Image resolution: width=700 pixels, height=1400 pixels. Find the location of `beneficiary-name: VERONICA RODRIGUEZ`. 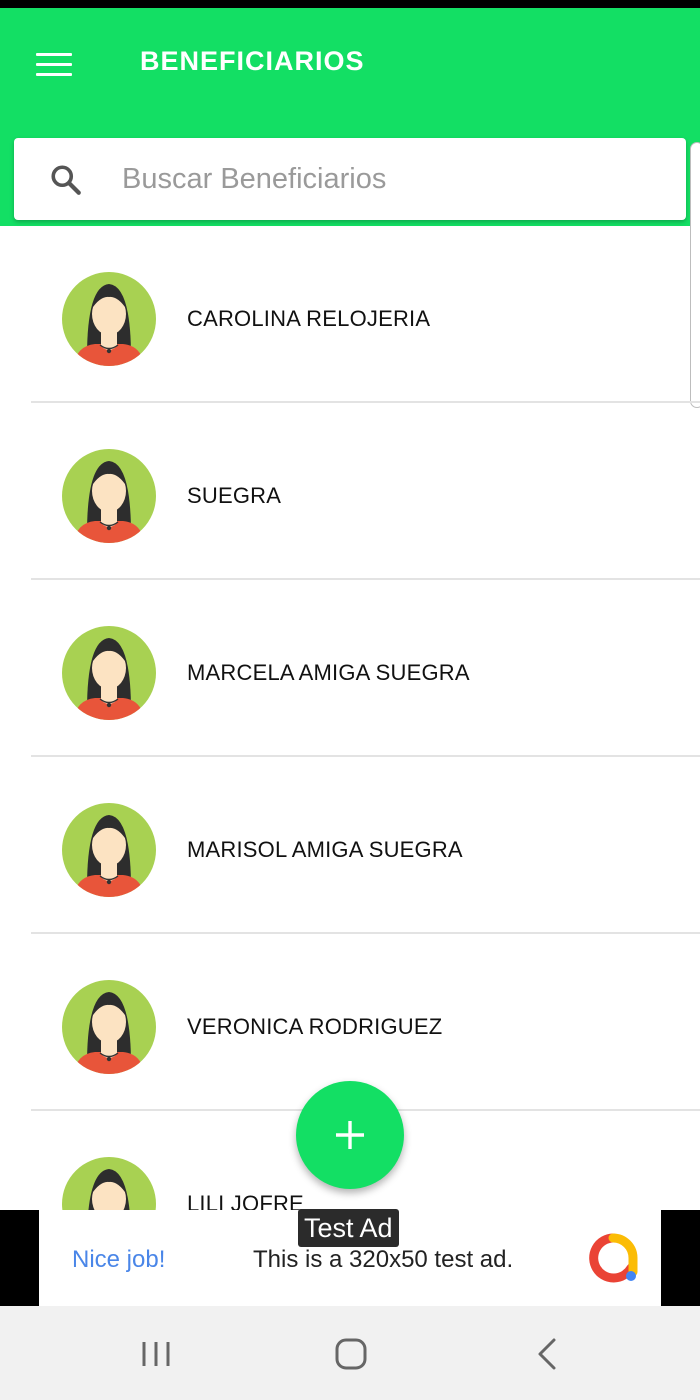

beneficiary-name: VERONICA RODRIGUEZ is located at coordinates (315, 1026).